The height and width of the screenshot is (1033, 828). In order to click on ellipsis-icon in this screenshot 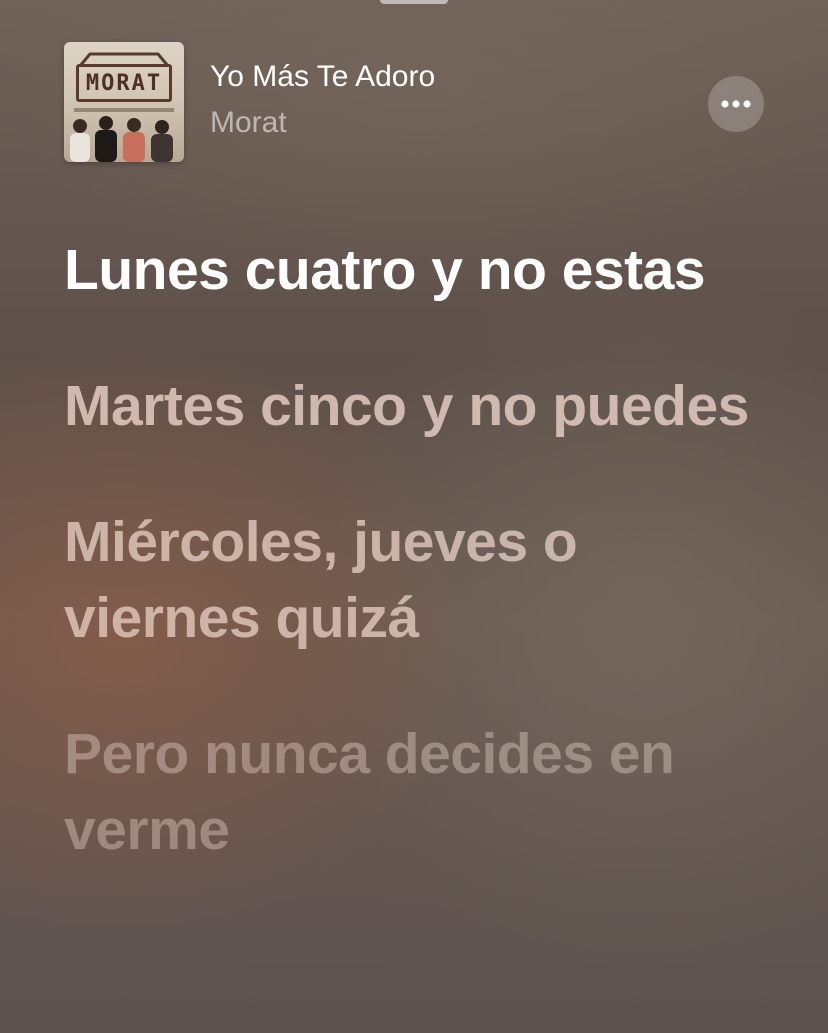, I will do `click(736, 104)`.